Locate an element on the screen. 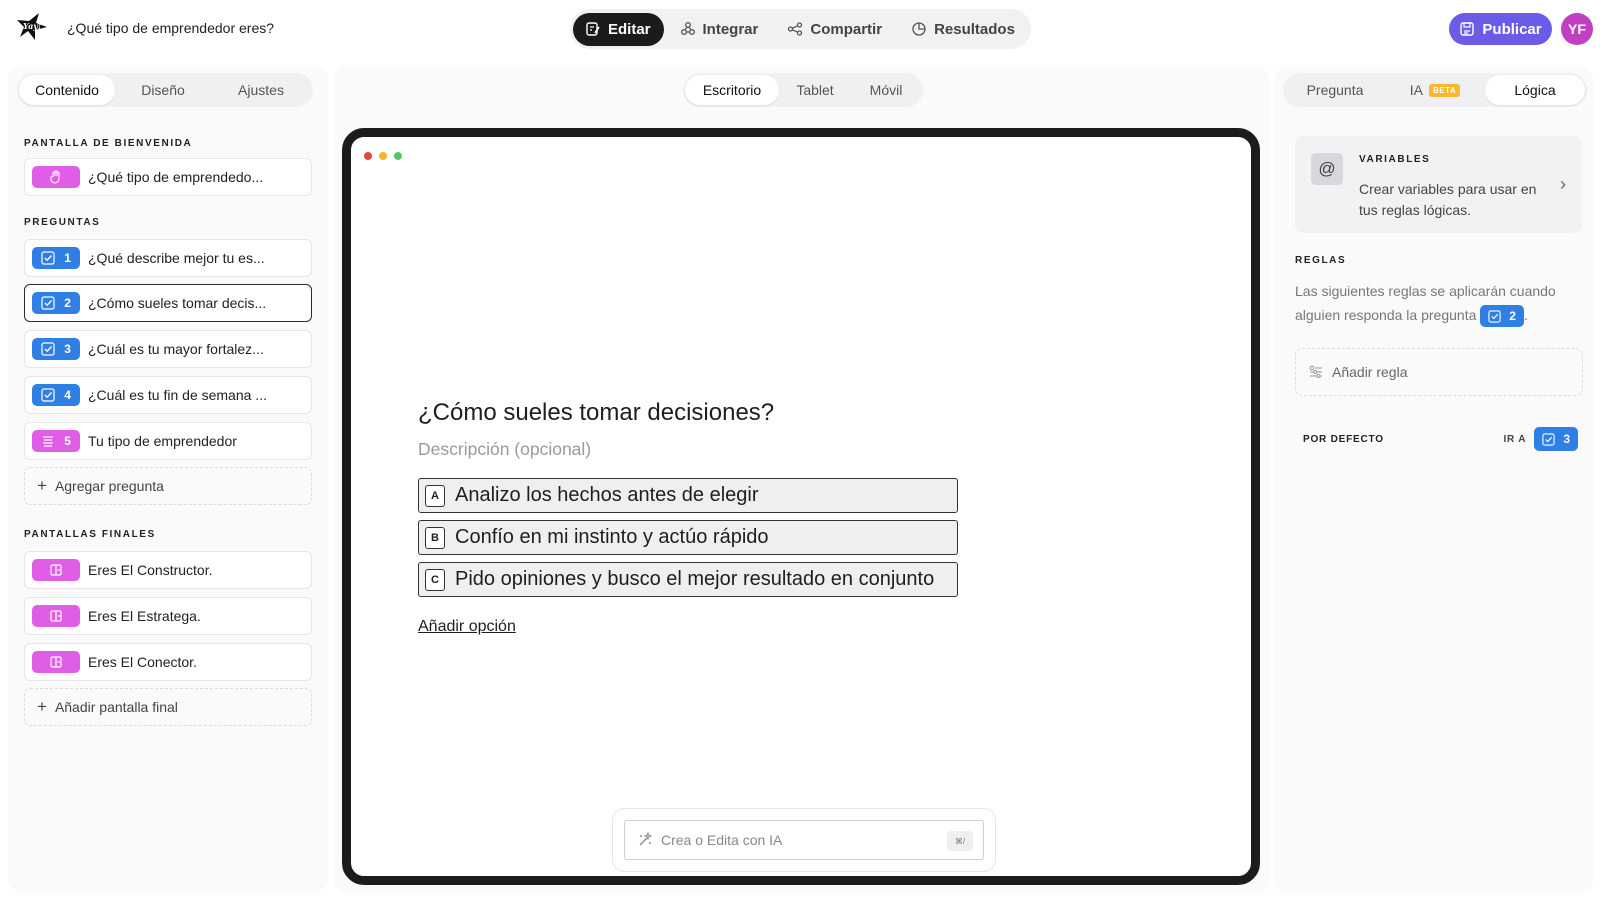 This screenshot has width=1600, height=900. tab-resultados: Resultados is located at coordinates (963, 29).